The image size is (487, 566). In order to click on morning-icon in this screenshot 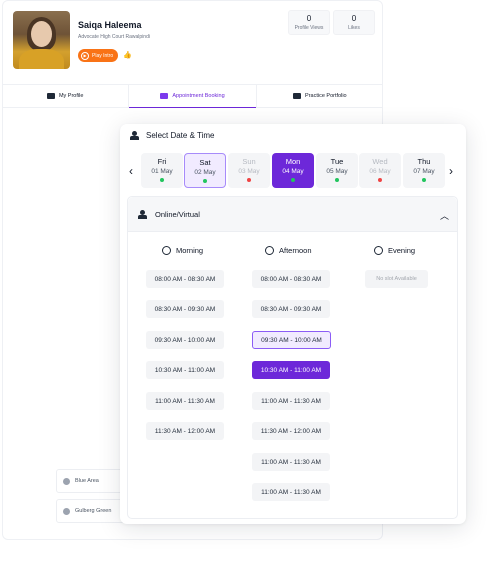, I will do `click(166, 250)`.